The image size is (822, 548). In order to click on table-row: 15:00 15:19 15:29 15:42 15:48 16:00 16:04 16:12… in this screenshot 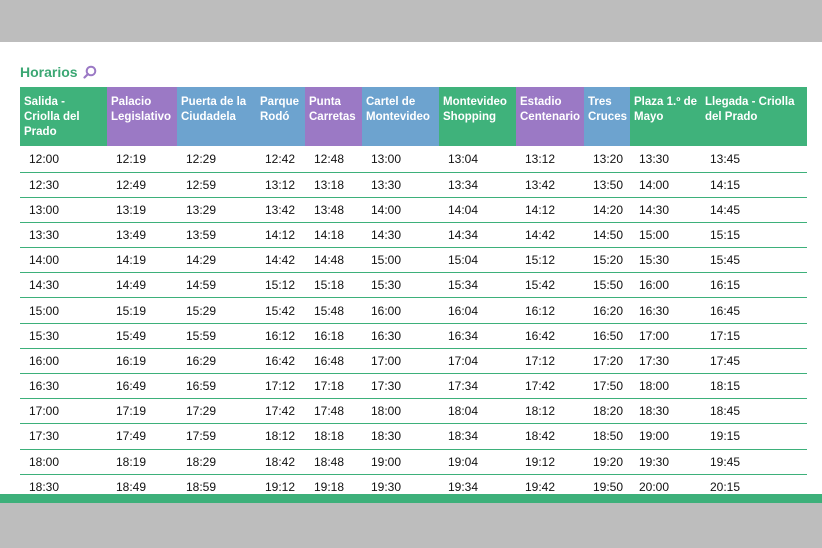, I will do `click(413, 310)`.